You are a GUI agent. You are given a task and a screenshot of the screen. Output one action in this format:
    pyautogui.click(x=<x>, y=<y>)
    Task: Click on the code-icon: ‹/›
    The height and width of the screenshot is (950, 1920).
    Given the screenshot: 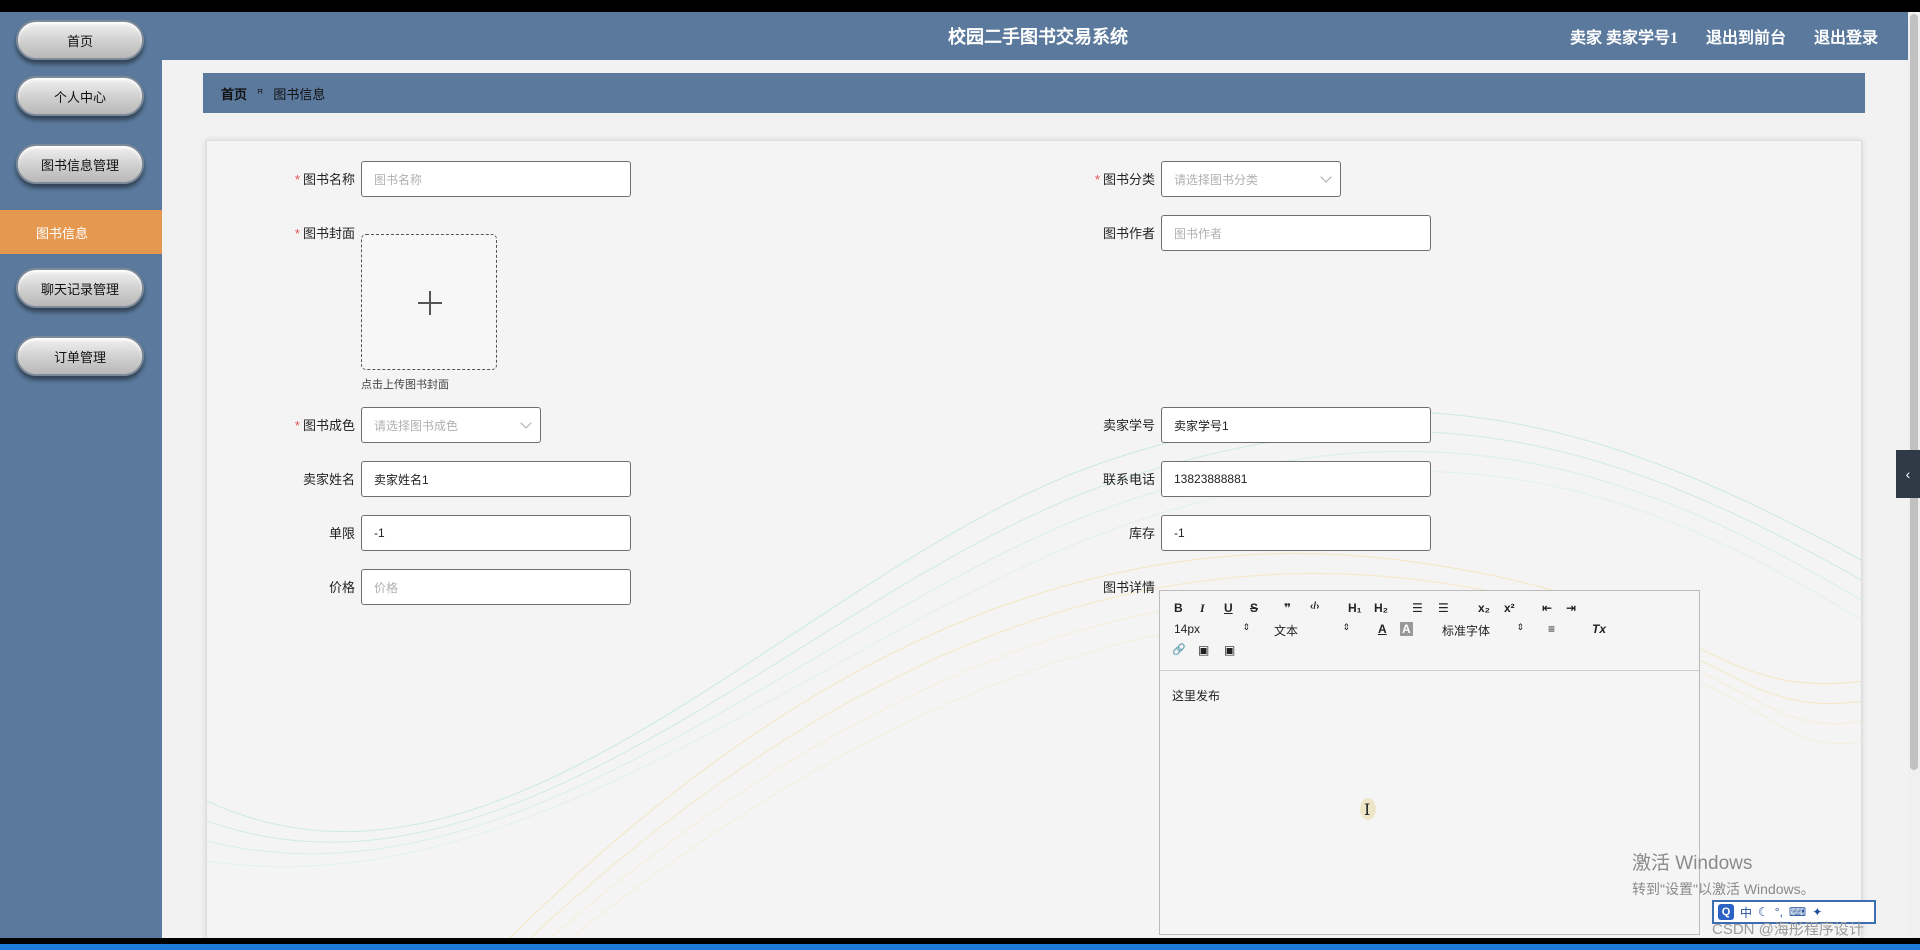 What is the action you would take?
    pyautogui.click(x=1314, y=606)
    